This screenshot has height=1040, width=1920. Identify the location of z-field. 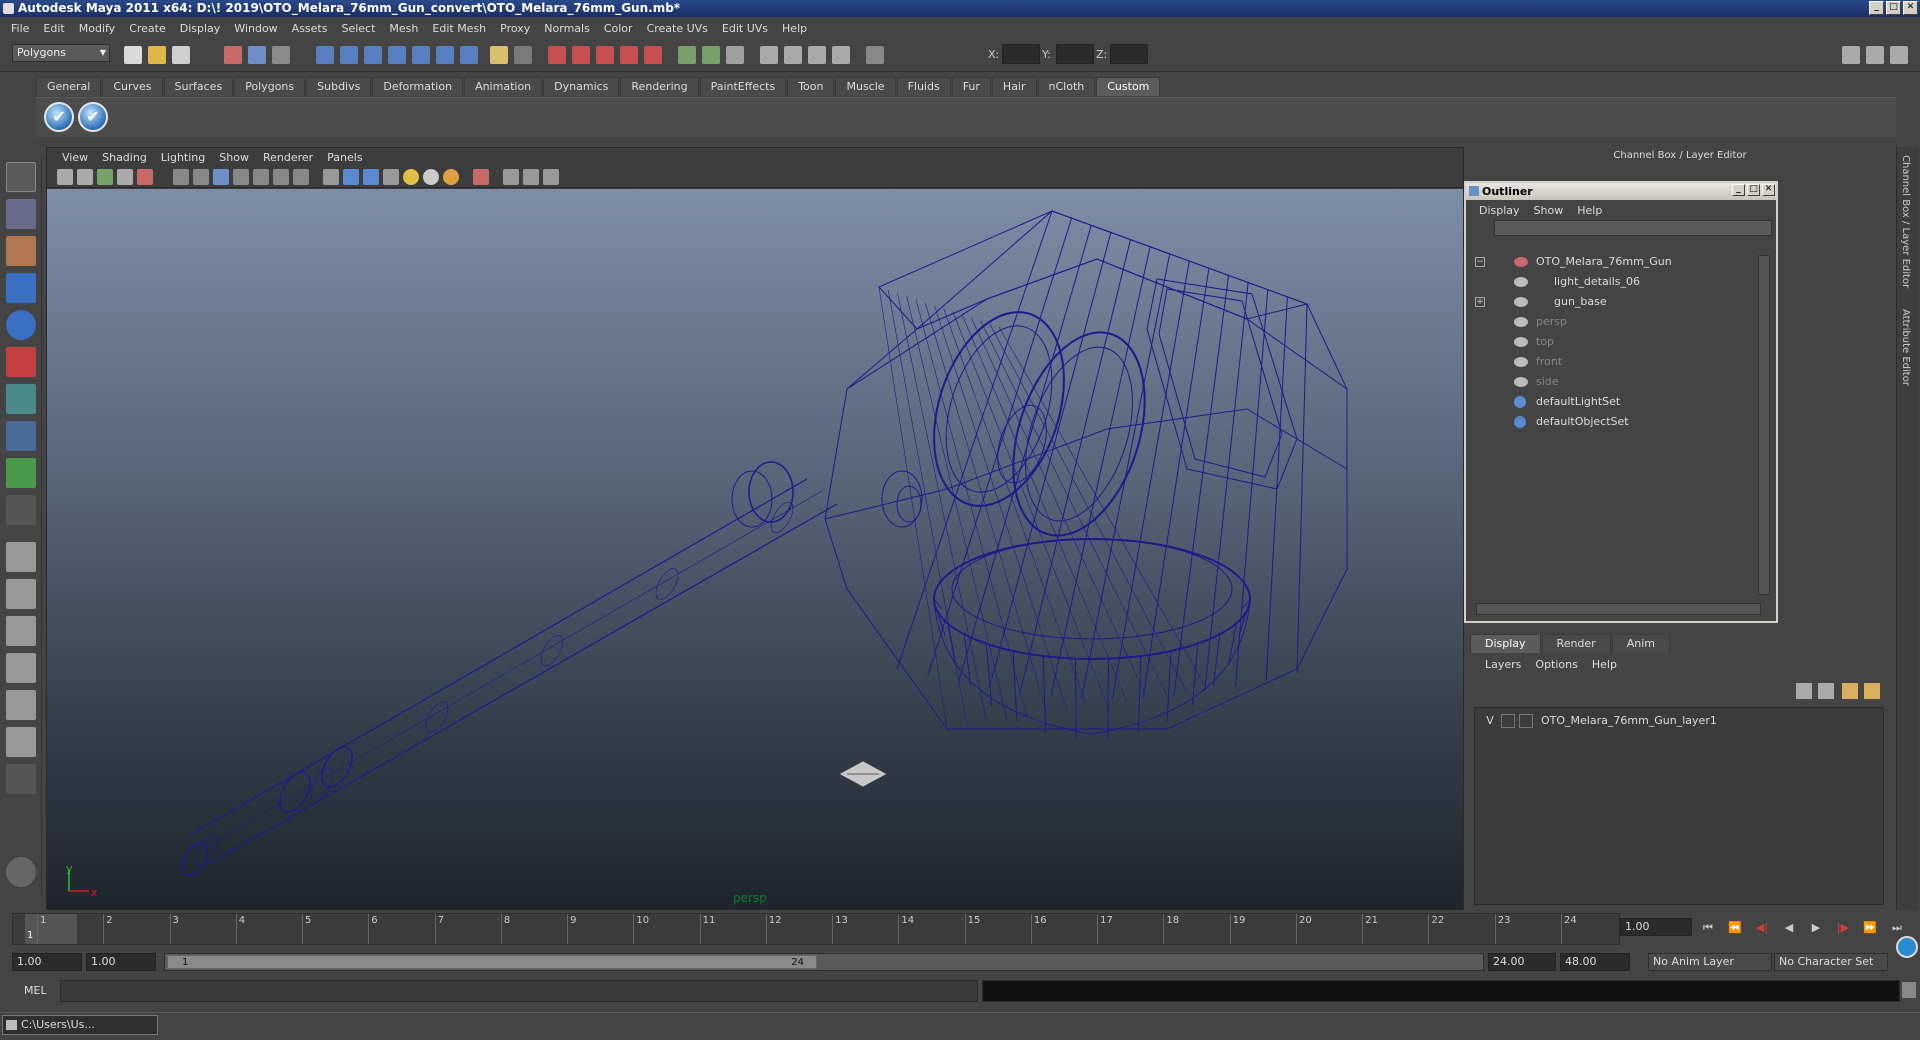
(1129, 54).